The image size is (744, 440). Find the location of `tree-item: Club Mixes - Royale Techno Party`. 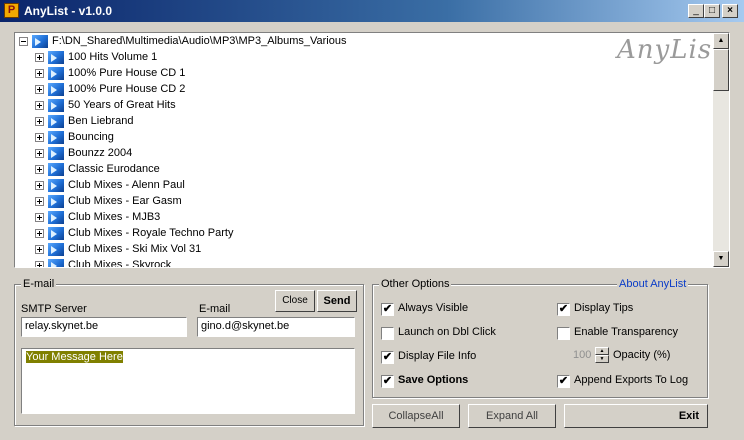

tree-item: Club Mixes - Royale Techno Party is located at coordinates (134, 233).